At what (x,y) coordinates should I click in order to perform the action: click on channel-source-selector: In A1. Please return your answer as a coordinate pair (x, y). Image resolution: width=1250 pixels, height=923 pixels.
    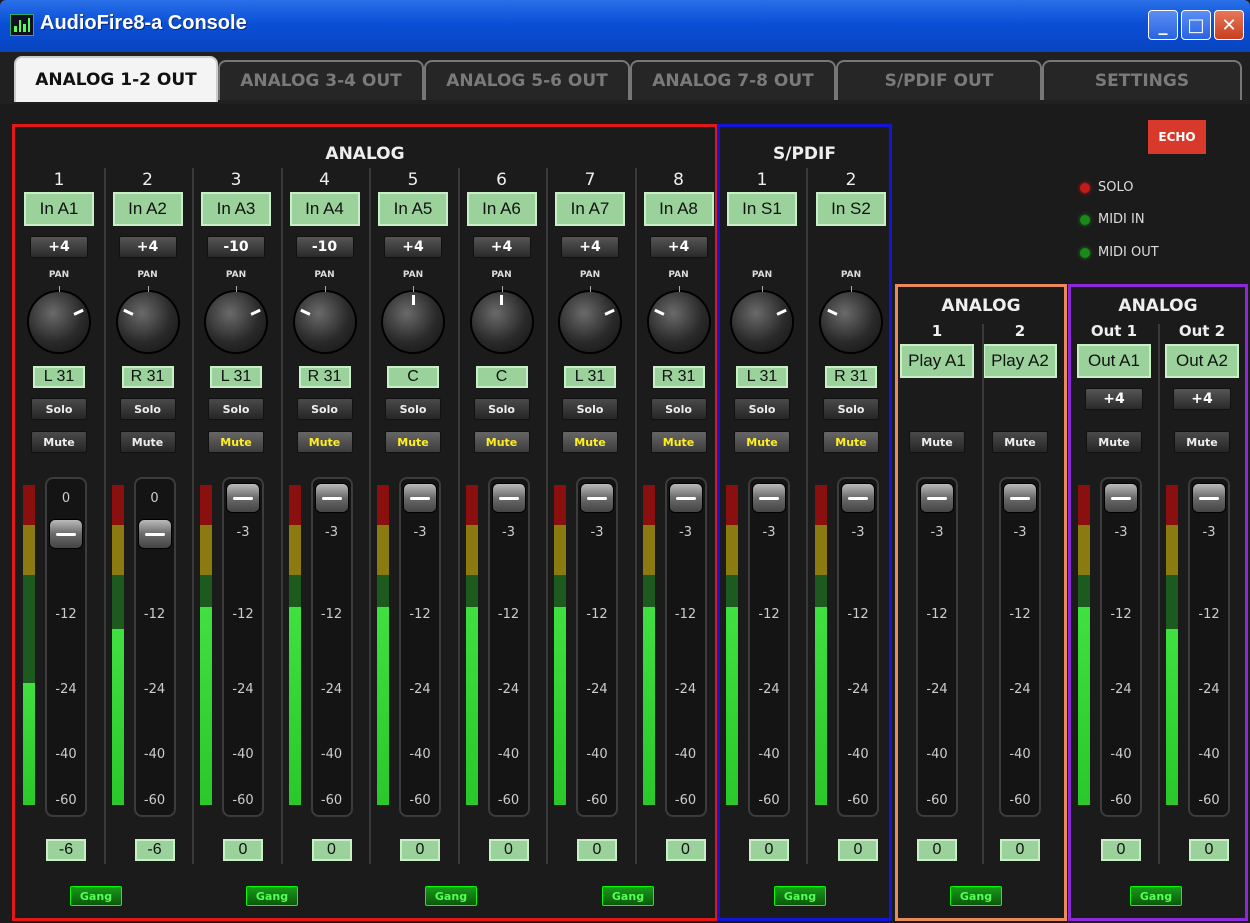
    Looking at the image, I should click on (59, 209).